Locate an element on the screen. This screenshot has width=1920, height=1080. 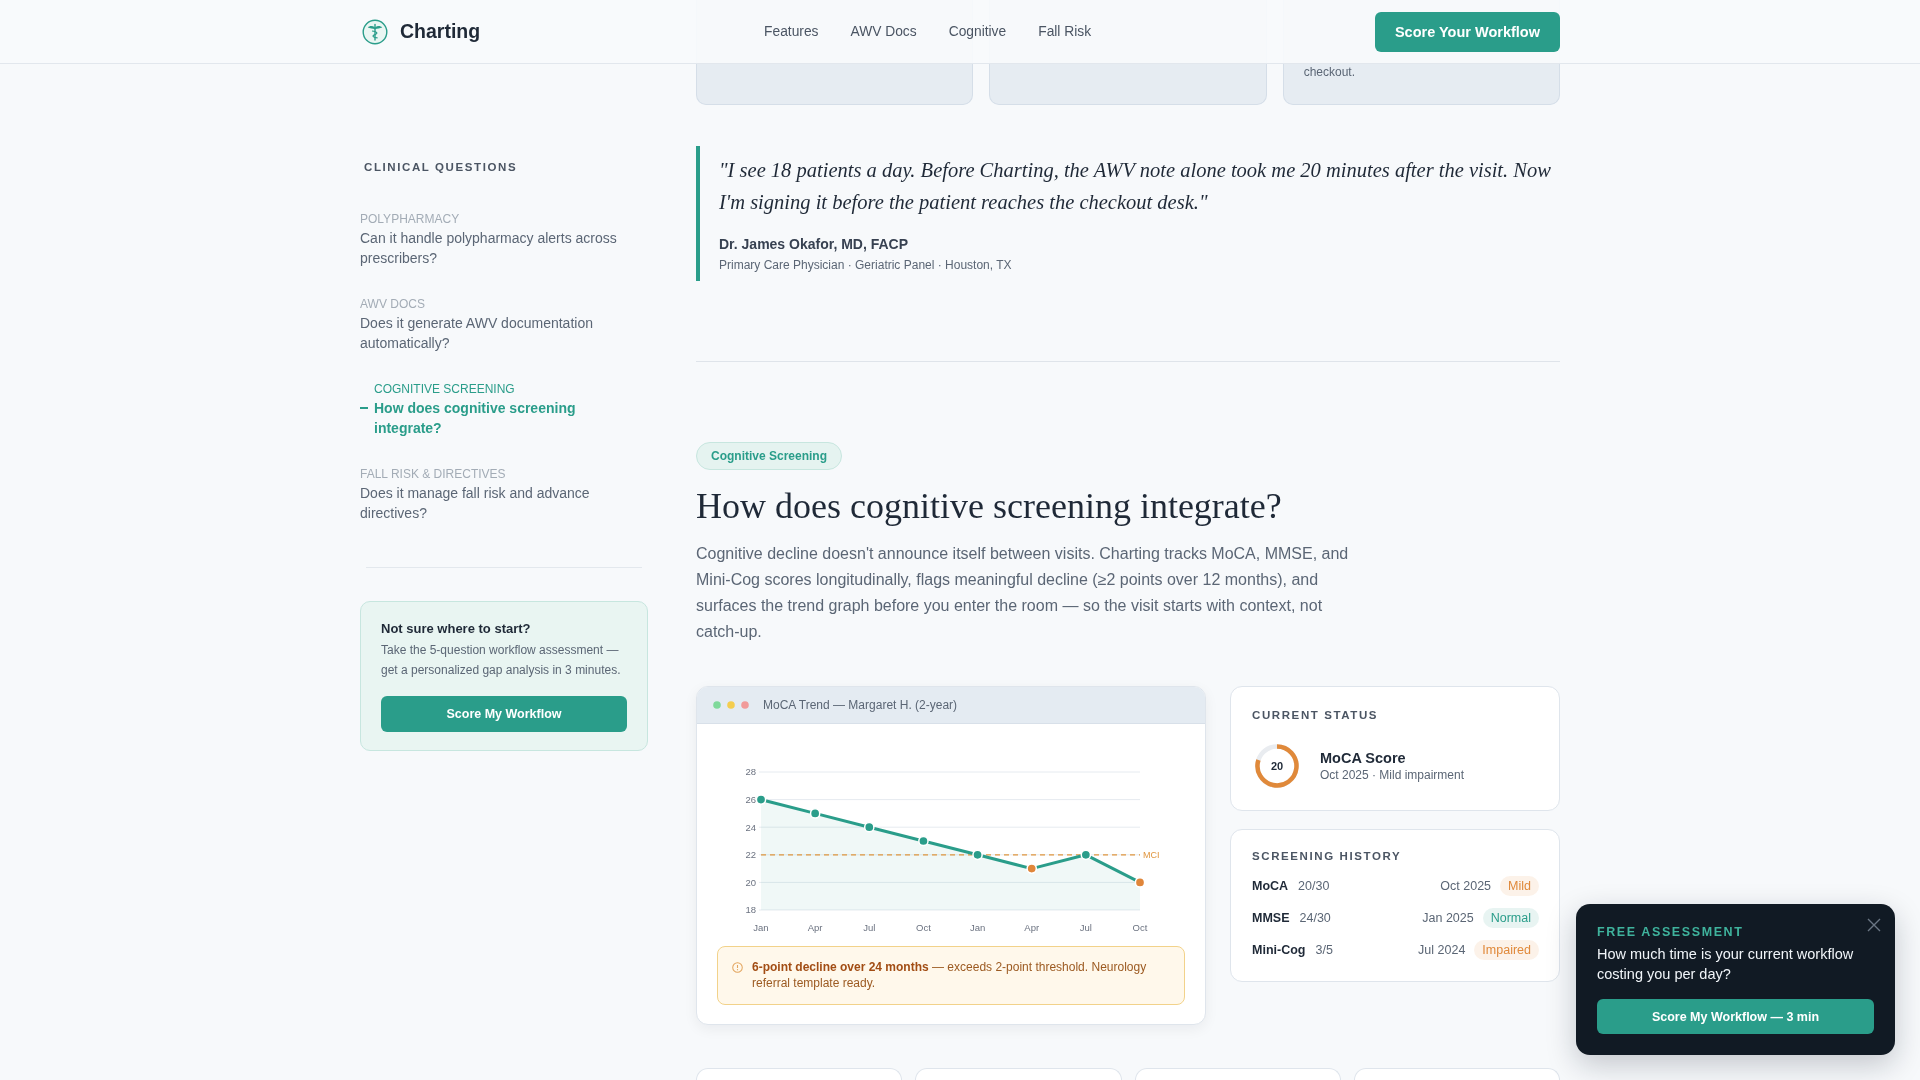
score-detail: Oct 2025 · Mild impairment is located at coordinates (1392, 775).